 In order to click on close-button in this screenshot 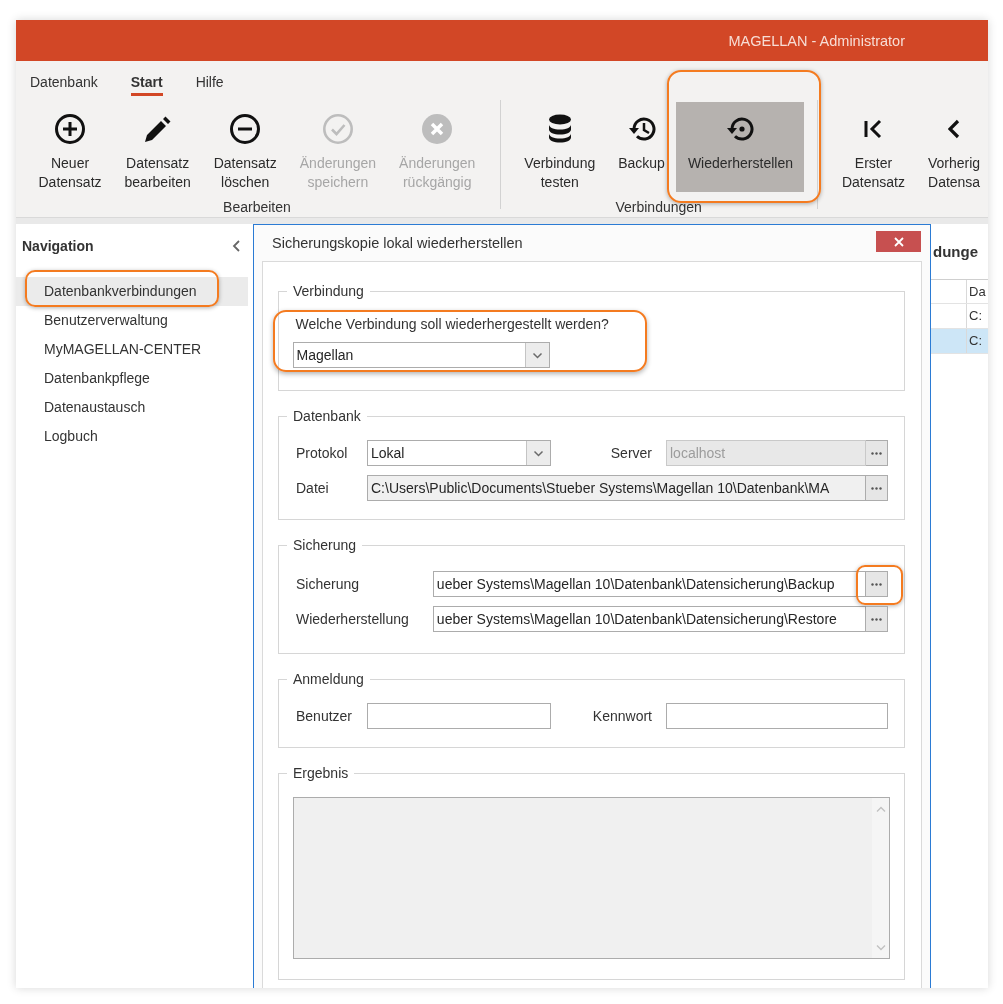, I will do `click(898, 241)`.